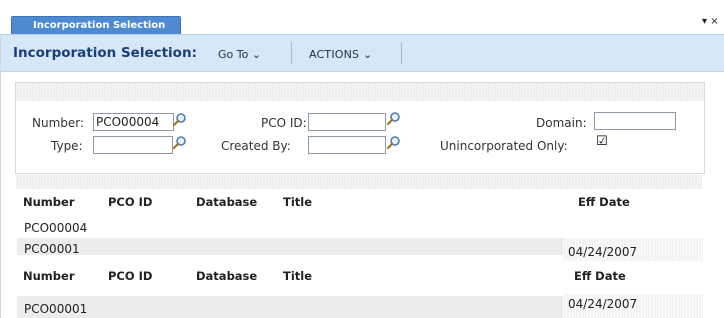 This screenshot has height=318, width=724. Describe the element at coordinates (347, 122) in the screenshot. I see `pco-id-field` at that location.